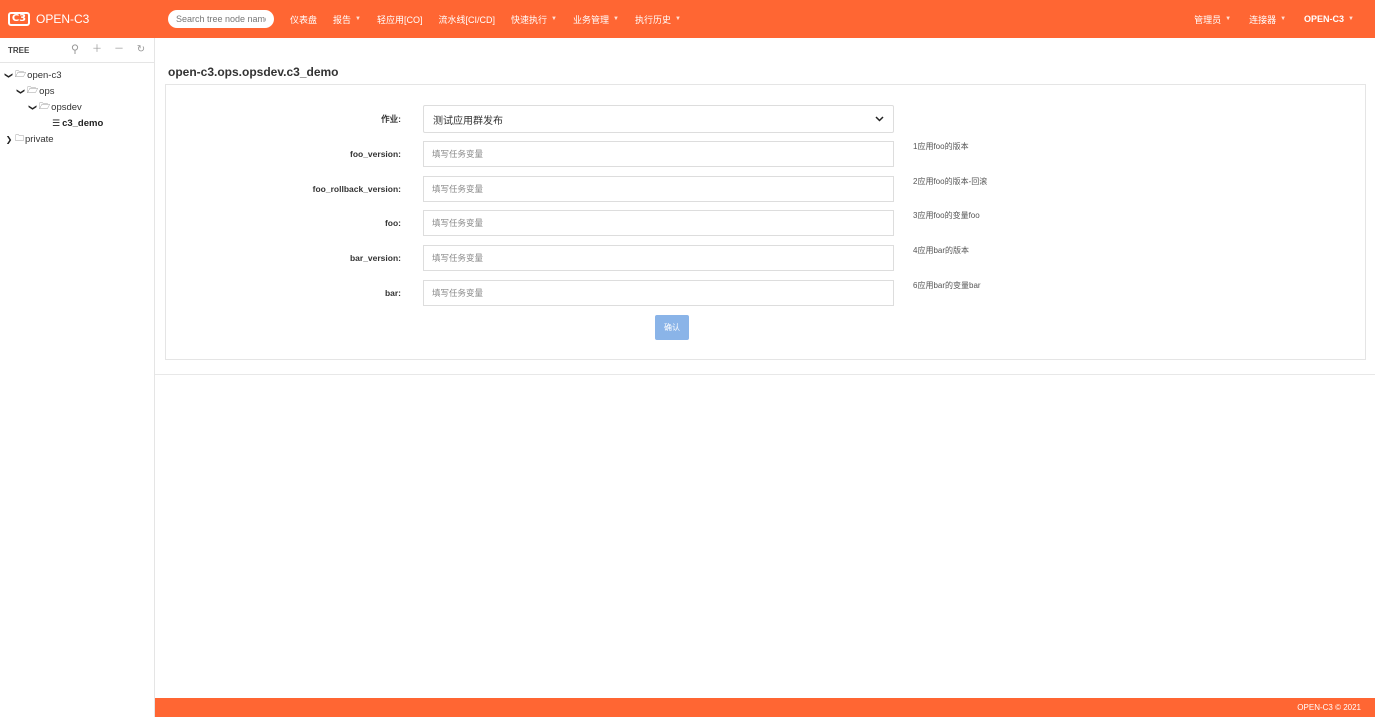 Image resolution: width=1375 pixels, height=717 pixels. I want to click on nav-user-menu-label: OPEN-C3, so click(1324, 19).